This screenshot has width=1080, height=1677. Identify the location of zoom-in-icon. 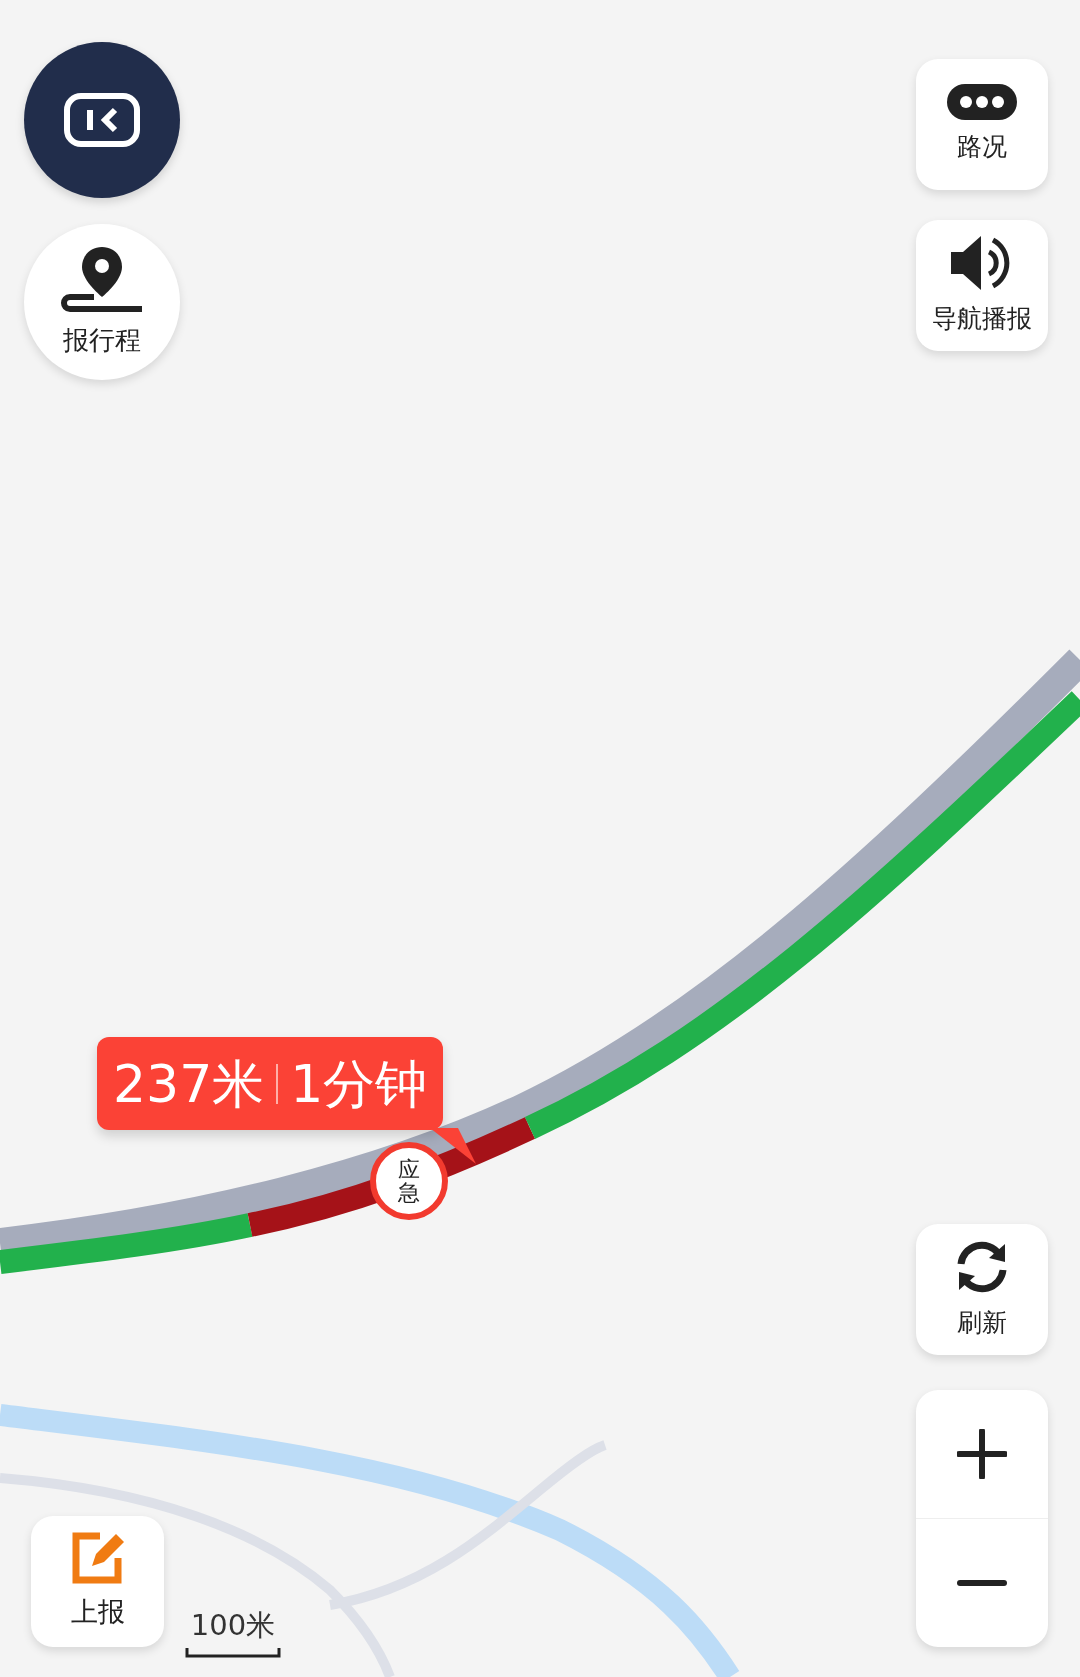
(982, 1454).